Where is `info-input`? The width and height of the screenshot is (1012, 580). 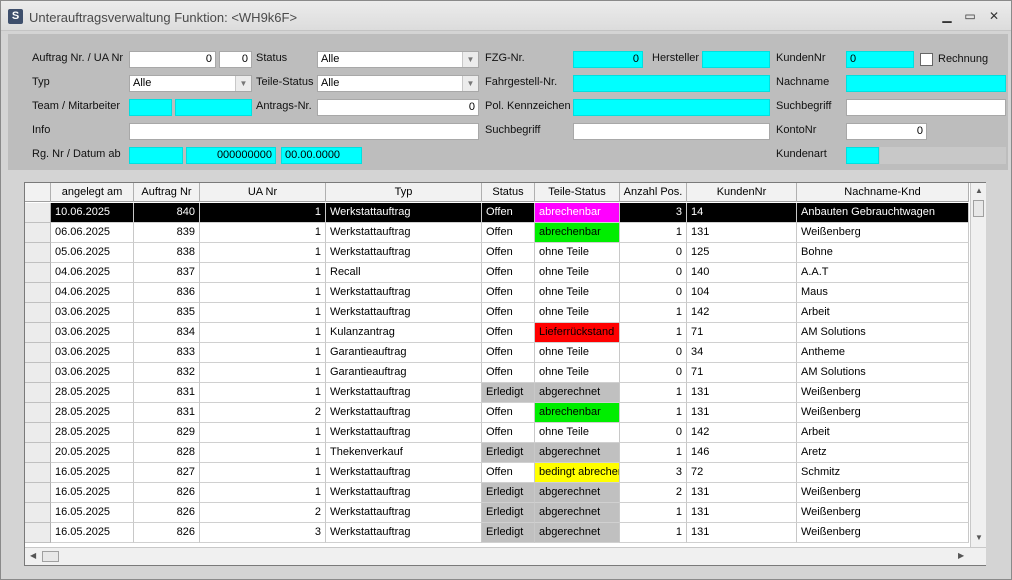
info-input is located at coordinates (304, 131).